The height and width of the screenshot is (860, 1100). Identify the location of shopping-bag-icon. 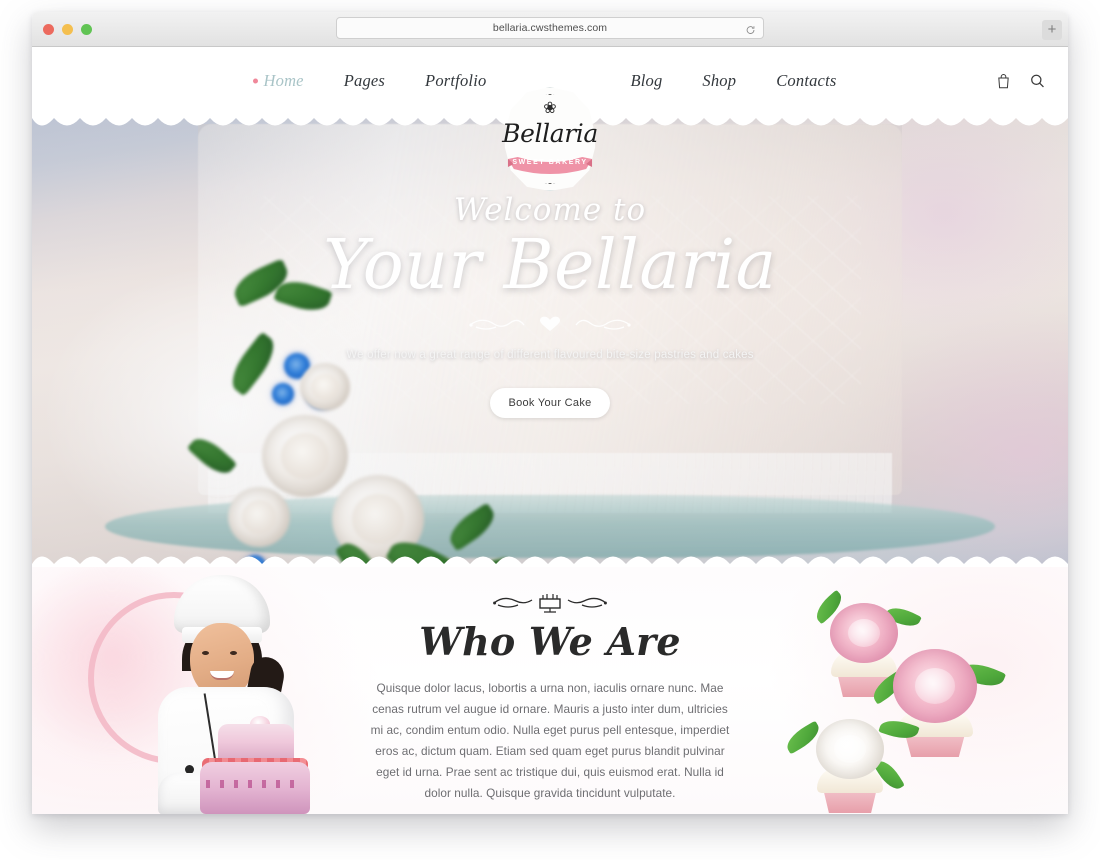
(1003, 81).